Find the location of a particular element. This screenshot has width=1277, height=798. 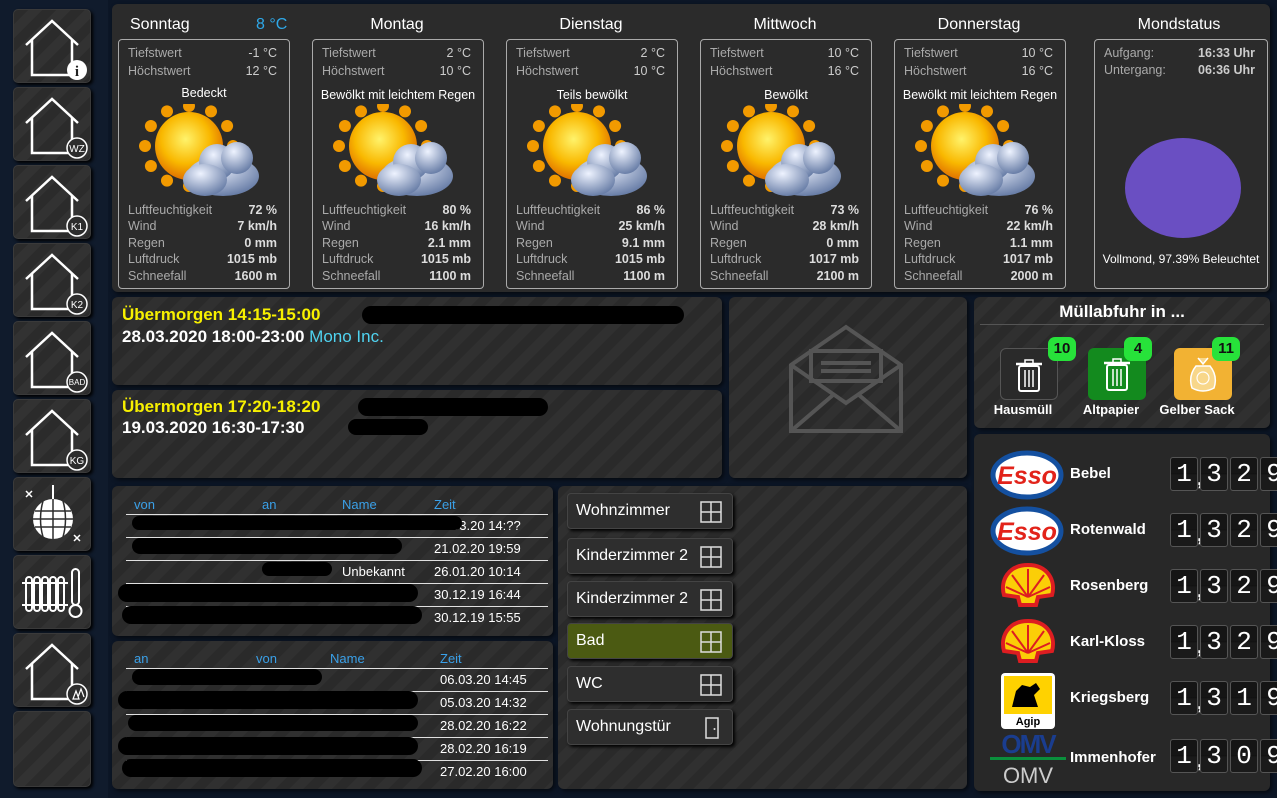

fuel-station-name: Rosenberg is located at coordinates (1109, 585).